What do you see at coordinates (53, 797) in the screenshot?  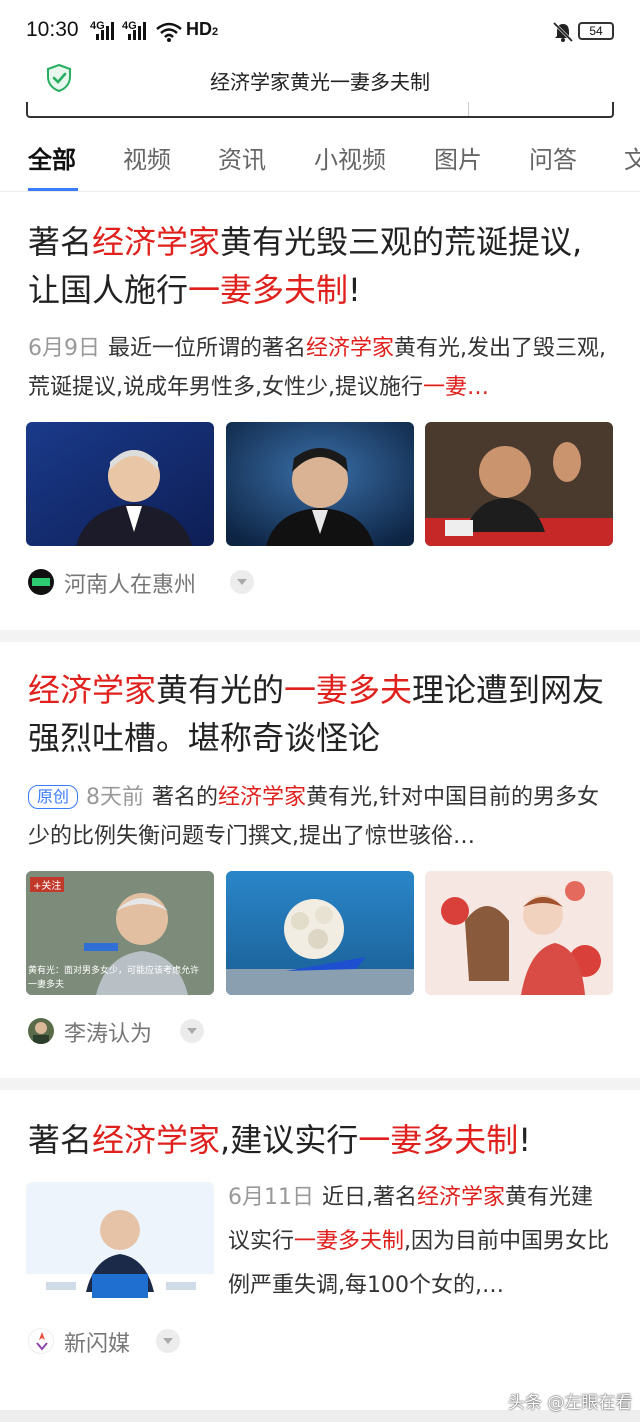 I see `original-badge: 原创` at bounding box center [53, 797].